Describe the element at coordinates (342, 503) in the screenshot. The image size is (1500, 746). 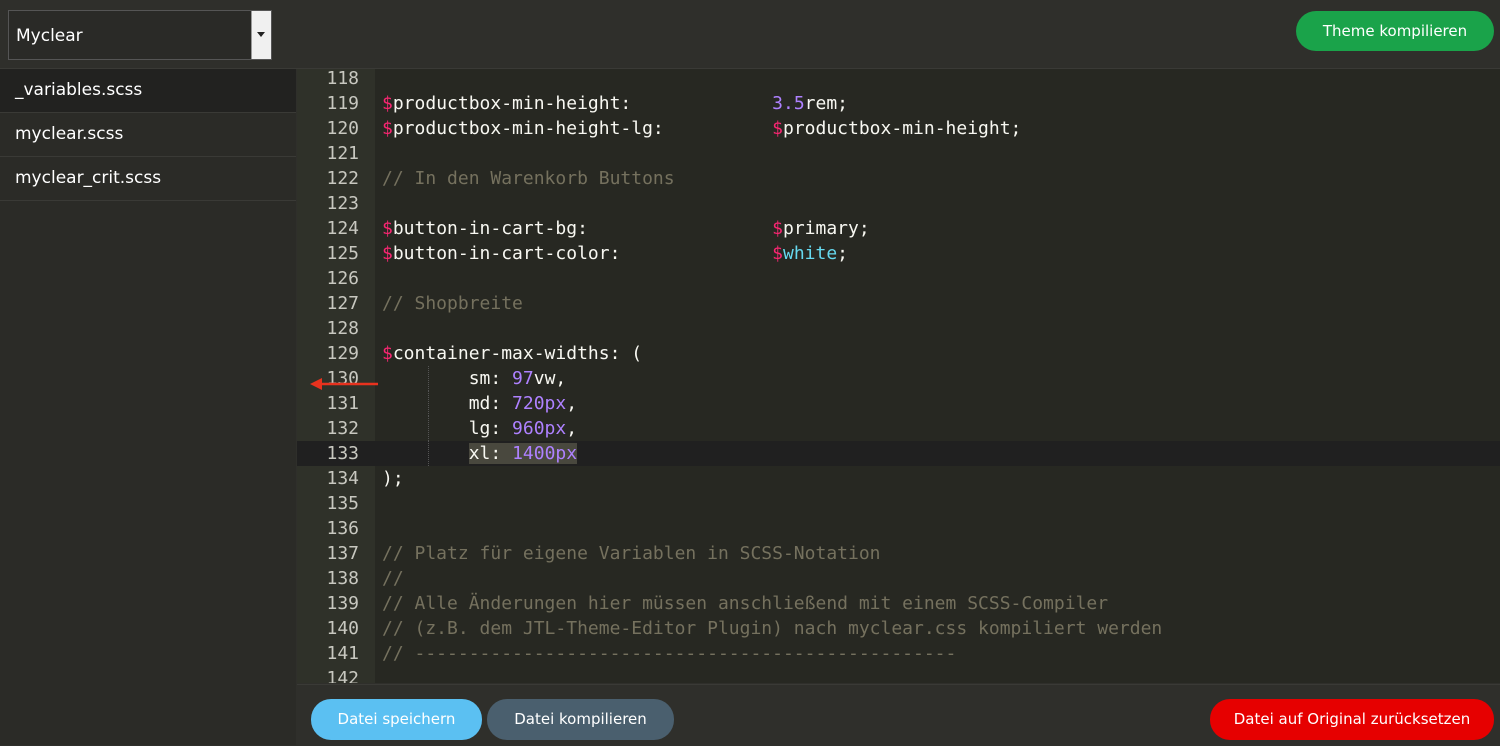
I see `line-number: 135` at that location.